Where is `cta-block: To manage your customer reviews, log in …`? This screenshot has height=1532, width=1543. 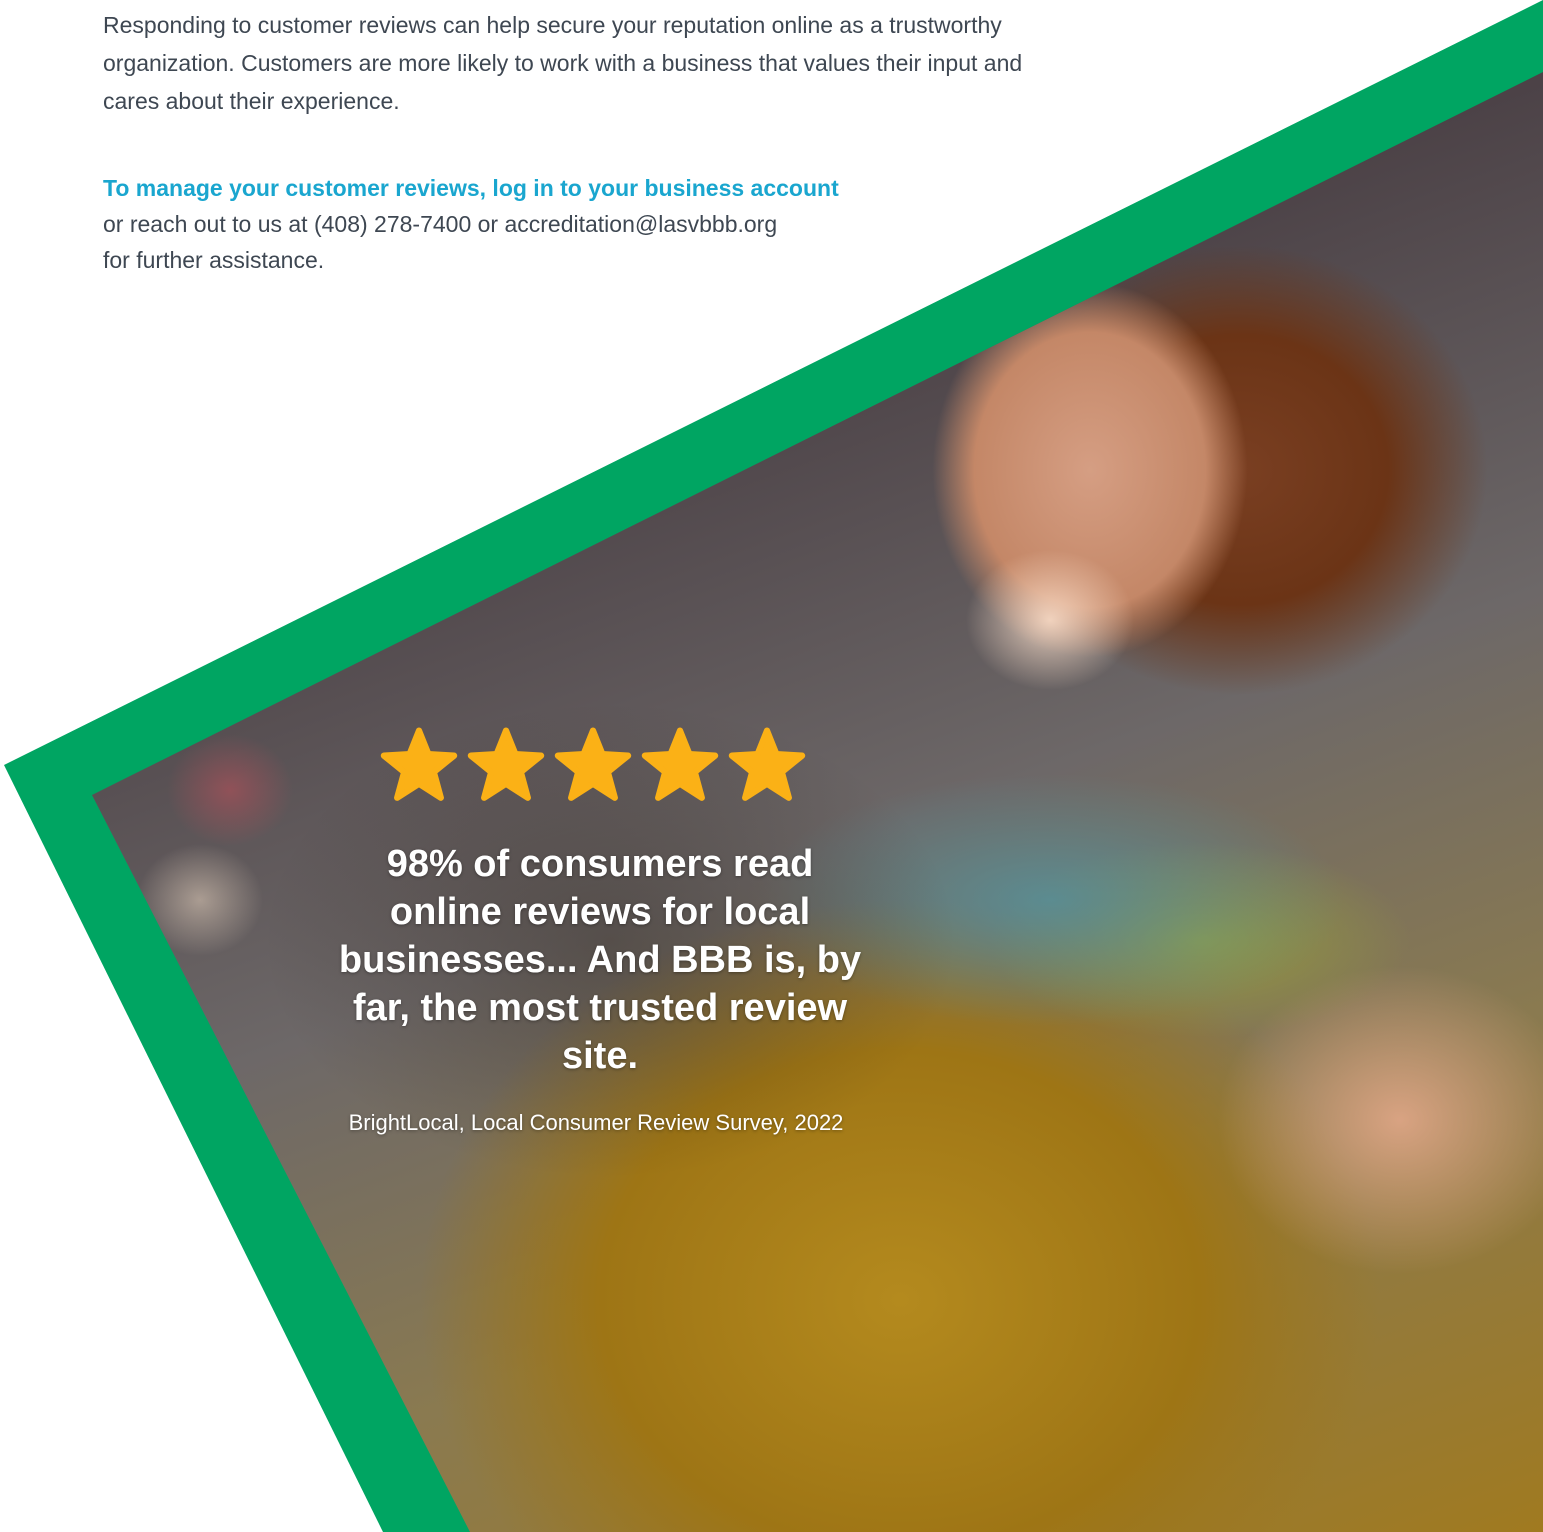
cta-block: To manage your customer reviews, log in … is located at coordinates (533, 224).